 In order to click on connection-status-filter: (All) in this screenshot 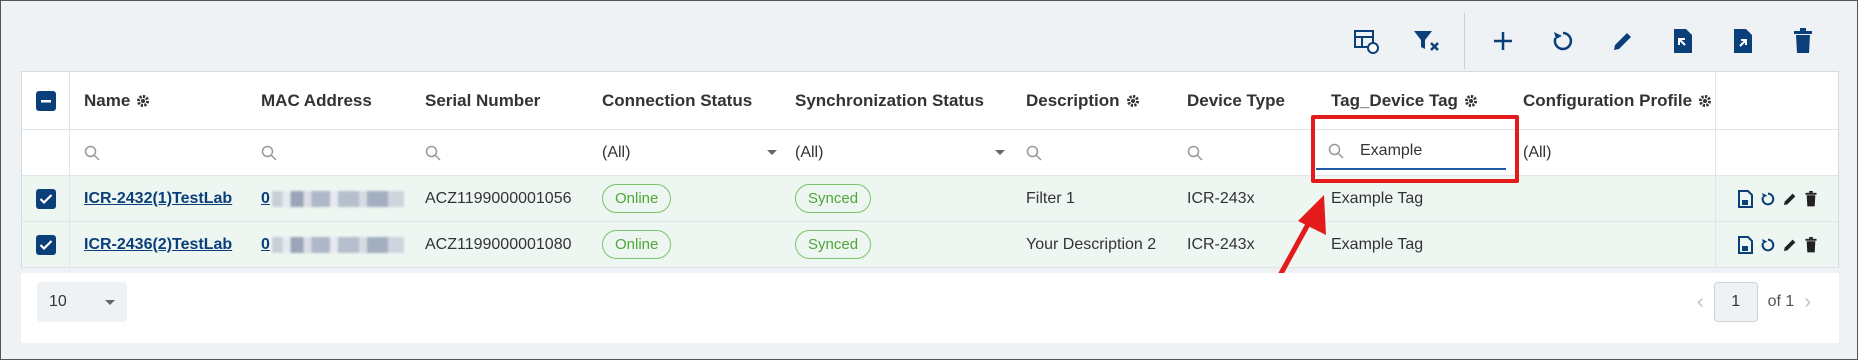, I will do `click(689, 152)`.